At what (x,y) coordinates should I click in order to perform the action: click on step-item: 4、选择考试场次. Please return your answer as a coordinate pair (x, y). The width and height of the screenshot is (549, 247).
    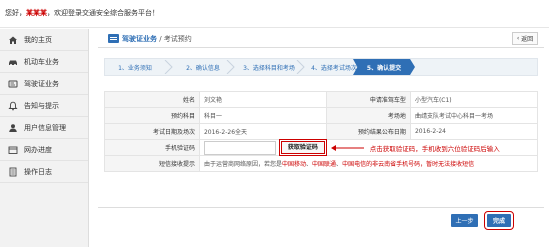
    Looking at the image, I should click on (334, 68).